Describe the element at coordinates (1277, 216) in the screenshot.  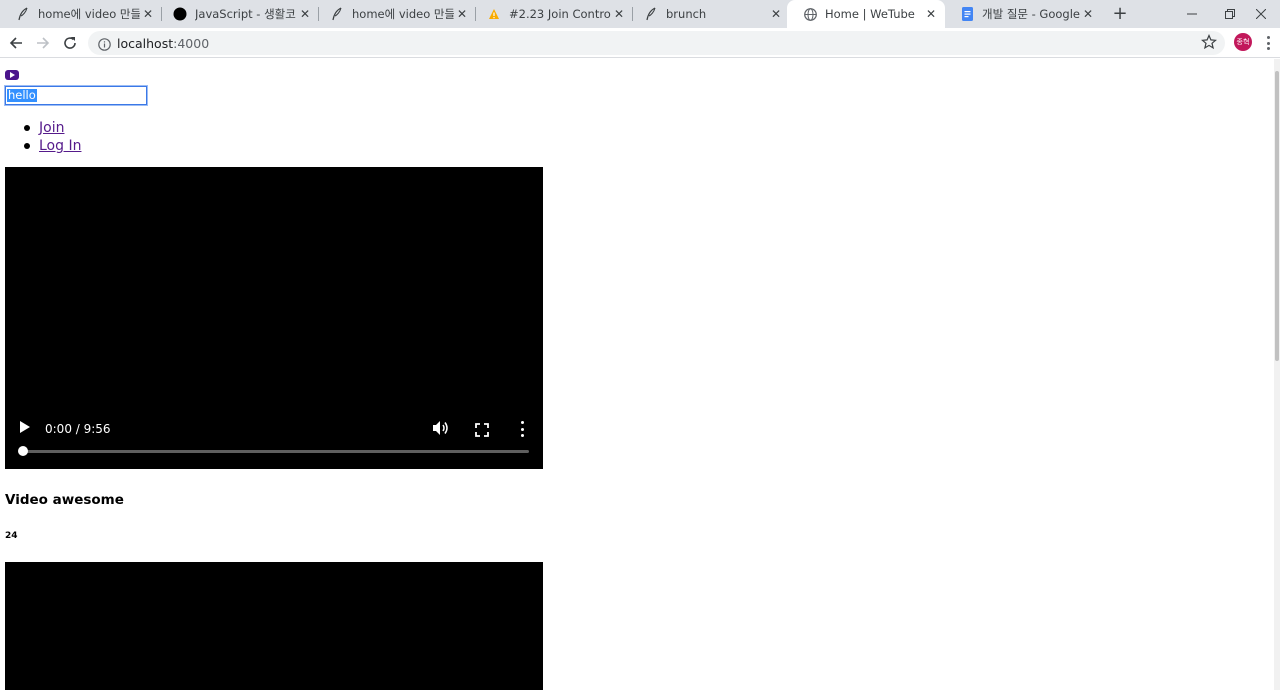
I see `scrollbar-thumb` at that location.